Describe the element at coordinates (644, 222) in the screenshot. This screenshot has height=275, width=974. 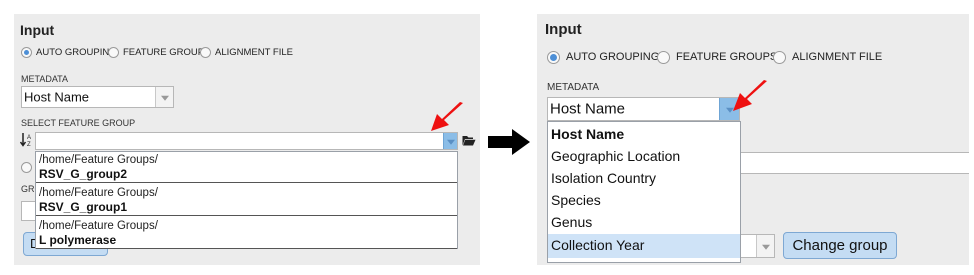
I see `option-genus: Genus` at that location.